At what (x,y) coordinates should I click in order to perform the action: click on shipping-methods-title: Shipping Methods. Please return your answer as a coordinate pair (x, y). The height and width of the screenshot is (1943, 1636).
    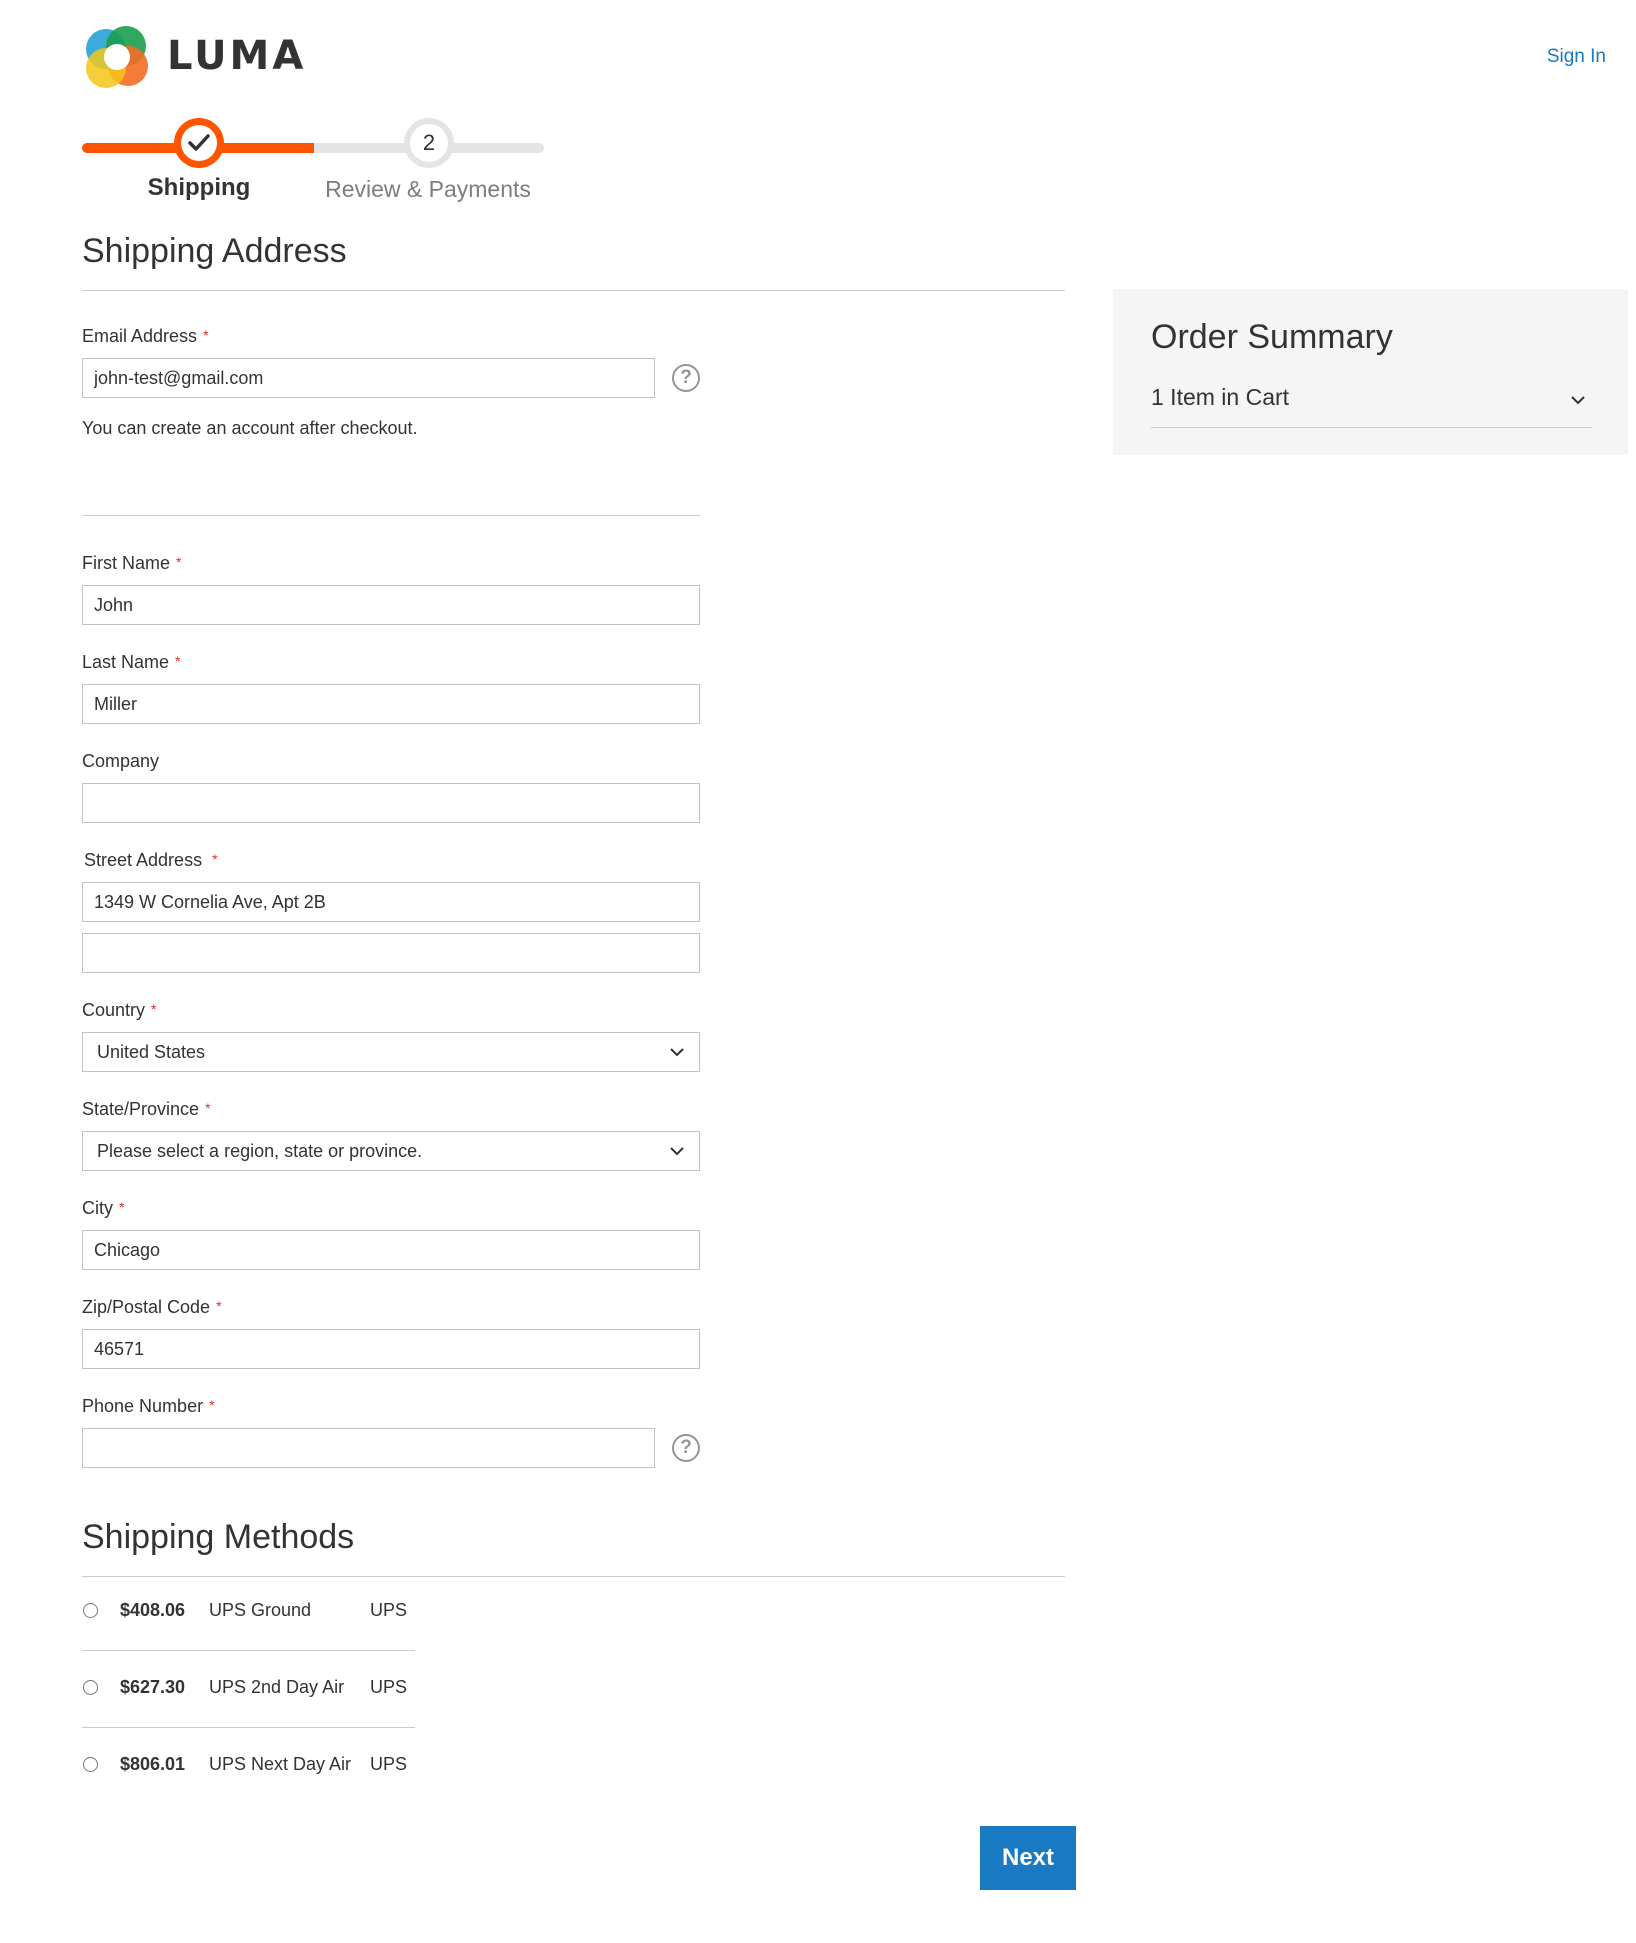
    Looking at the image, I should click on (218, 1537).